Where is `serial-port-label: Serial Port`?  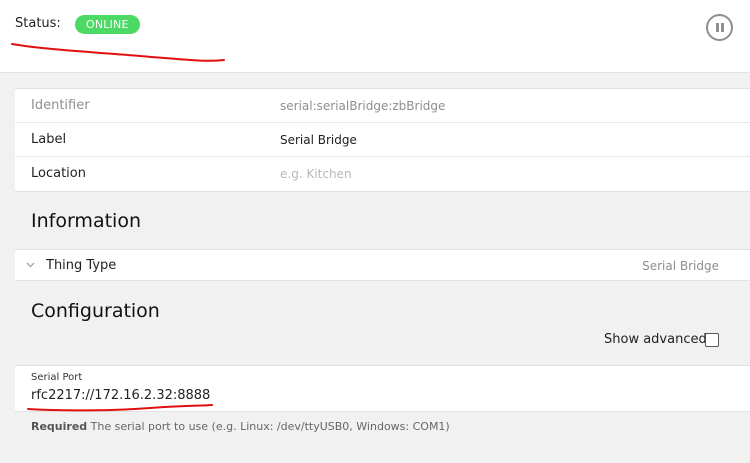
serial-port-label: Serial Port is located at coordinates (57, 377).